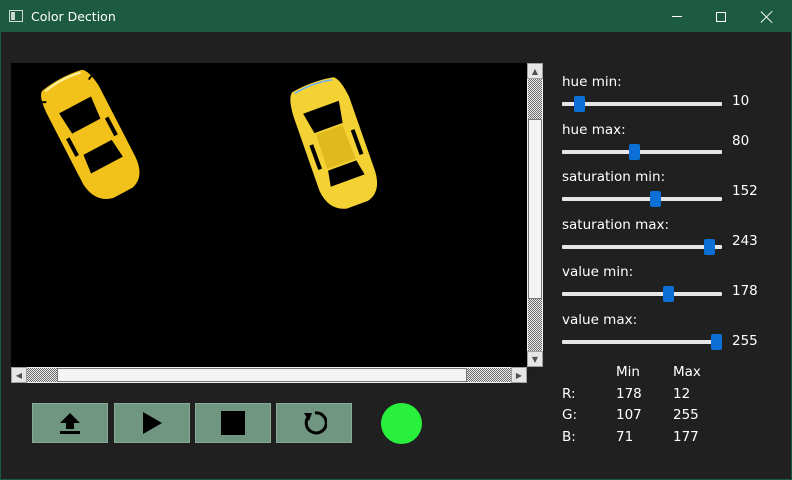 The width and height of the screenshot is (792, 480). I want to click on play-button, so click(152, 423).